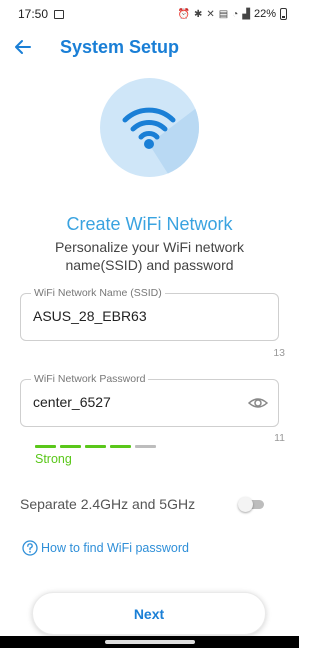 The image size is (320, 648). What do you see at coordinates (149, 400) in the screenshot?
I see `password-field: WiFi Network Password center_6527` at bounding box center [149, 400].